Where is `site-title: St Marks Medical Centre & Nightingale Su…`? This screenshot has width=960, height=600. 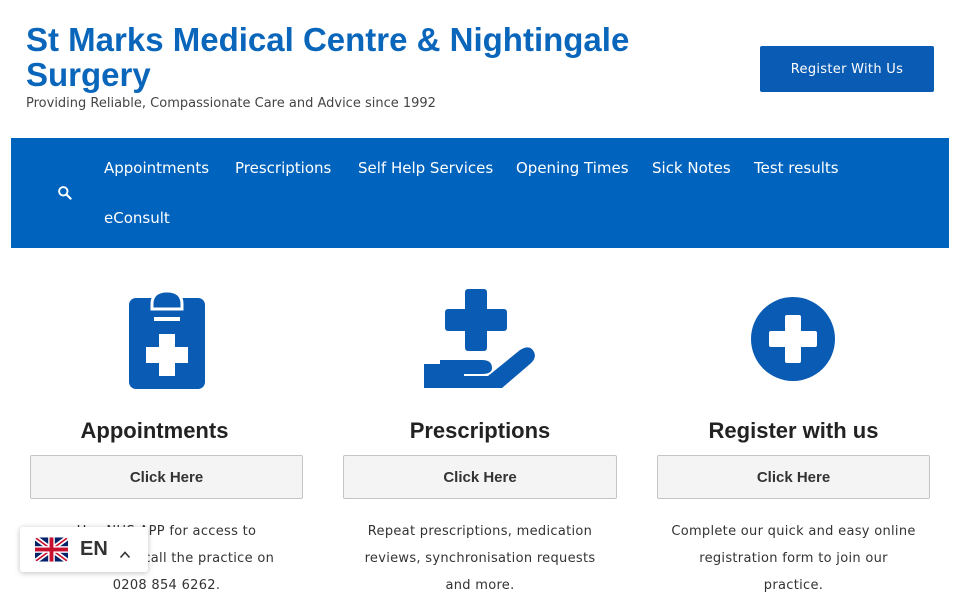 site-title: St Marks Medical Centre & Nightingale Su… is located at coordinates (376, 57).